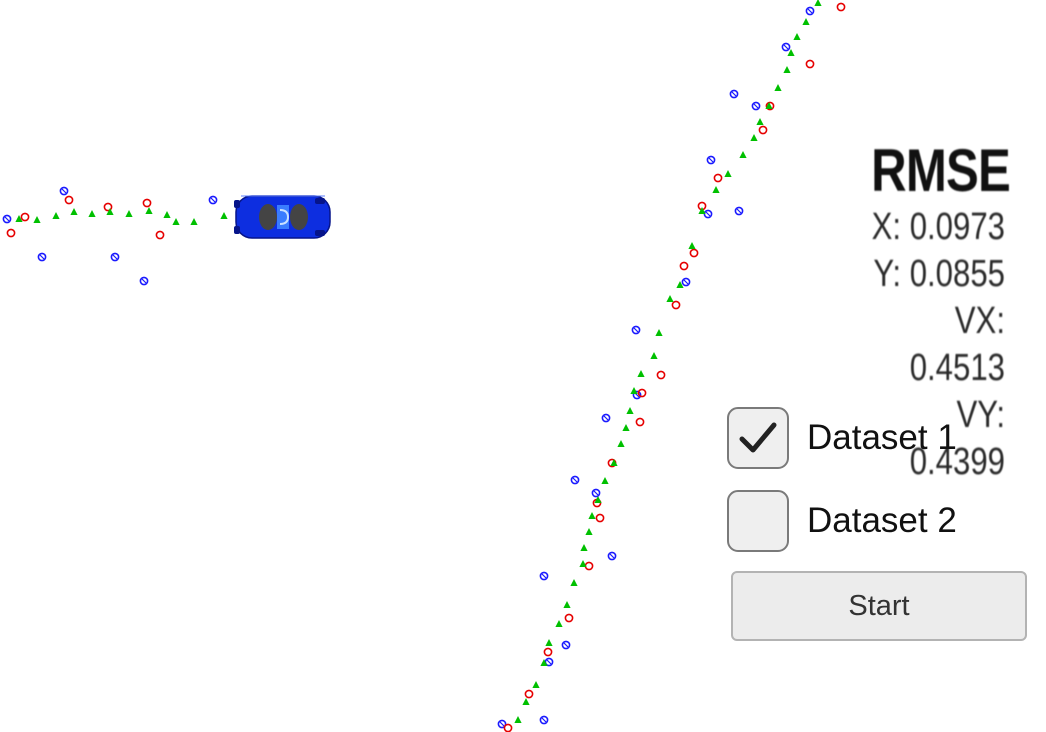 This screenshot has height=732, width=1046. What do you see at coordinates (879, 606) in the screenshot?
I see `start-button: Start` at bounding box center [879, 606].